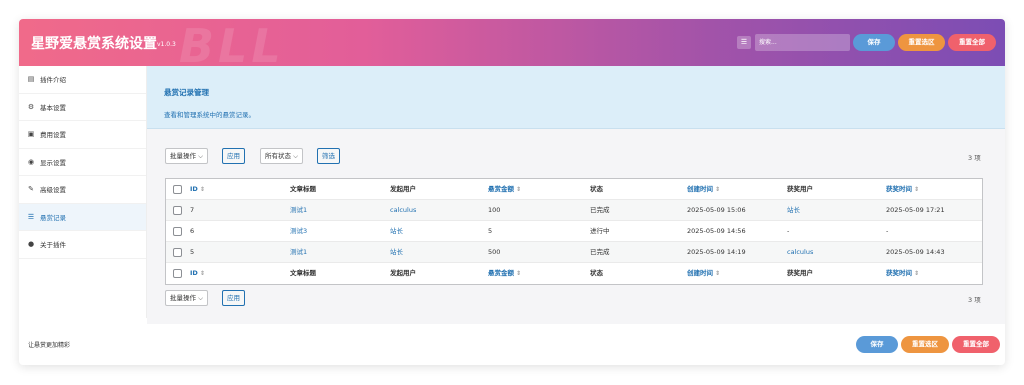  What do you see at coordinates (972, 42) in the screenshot?
I see `reset-all-button: 重置全部` at bounding box center [972, 42].